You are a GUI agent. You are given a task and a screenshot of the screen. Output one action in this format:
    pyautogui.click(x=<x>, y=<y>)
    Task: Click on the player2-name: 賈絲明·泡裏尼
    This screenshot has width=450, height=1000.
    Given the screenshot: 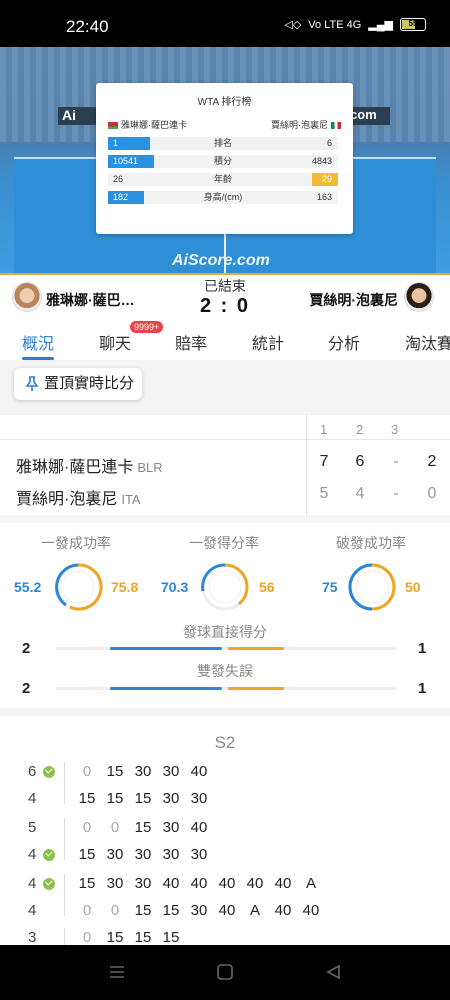 What is the action you would take?
    pyautogui.click(x=353, y=300)
    